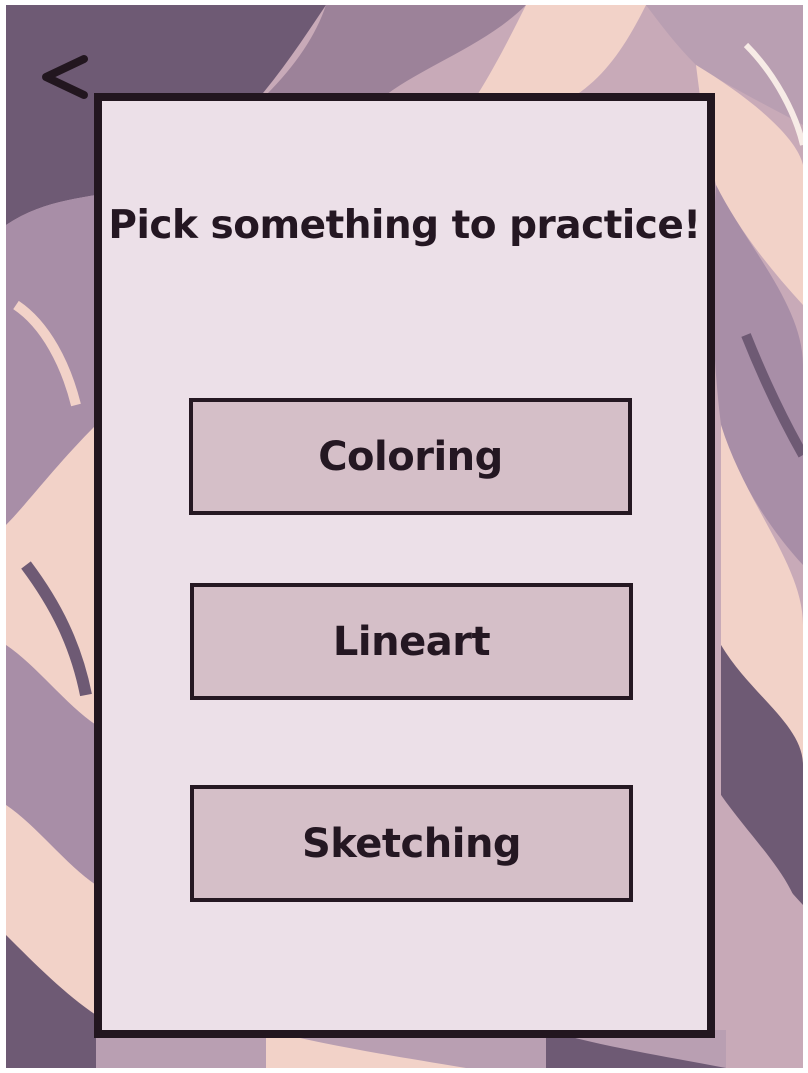 Image resolution: width=808 pixels, height=1073 pixels. I want to click on lineart-button-label: Lineart, so click(411, 641).